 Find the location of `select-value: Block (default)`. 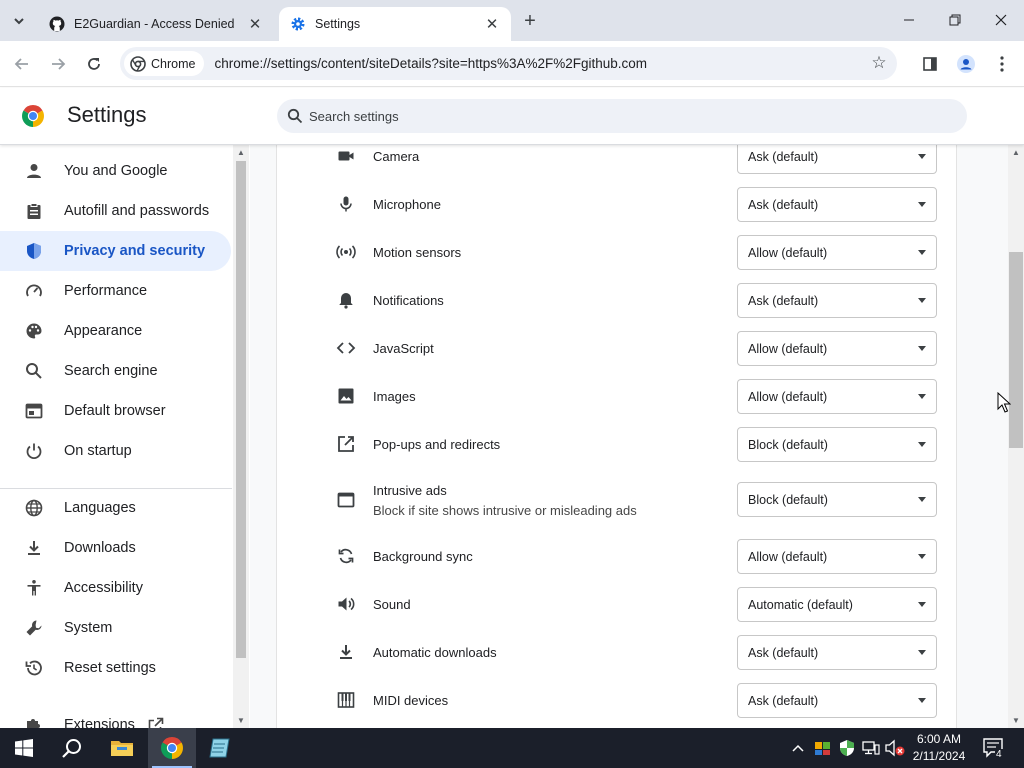

select-value: Block (default) is located at coordinates (788, 444).